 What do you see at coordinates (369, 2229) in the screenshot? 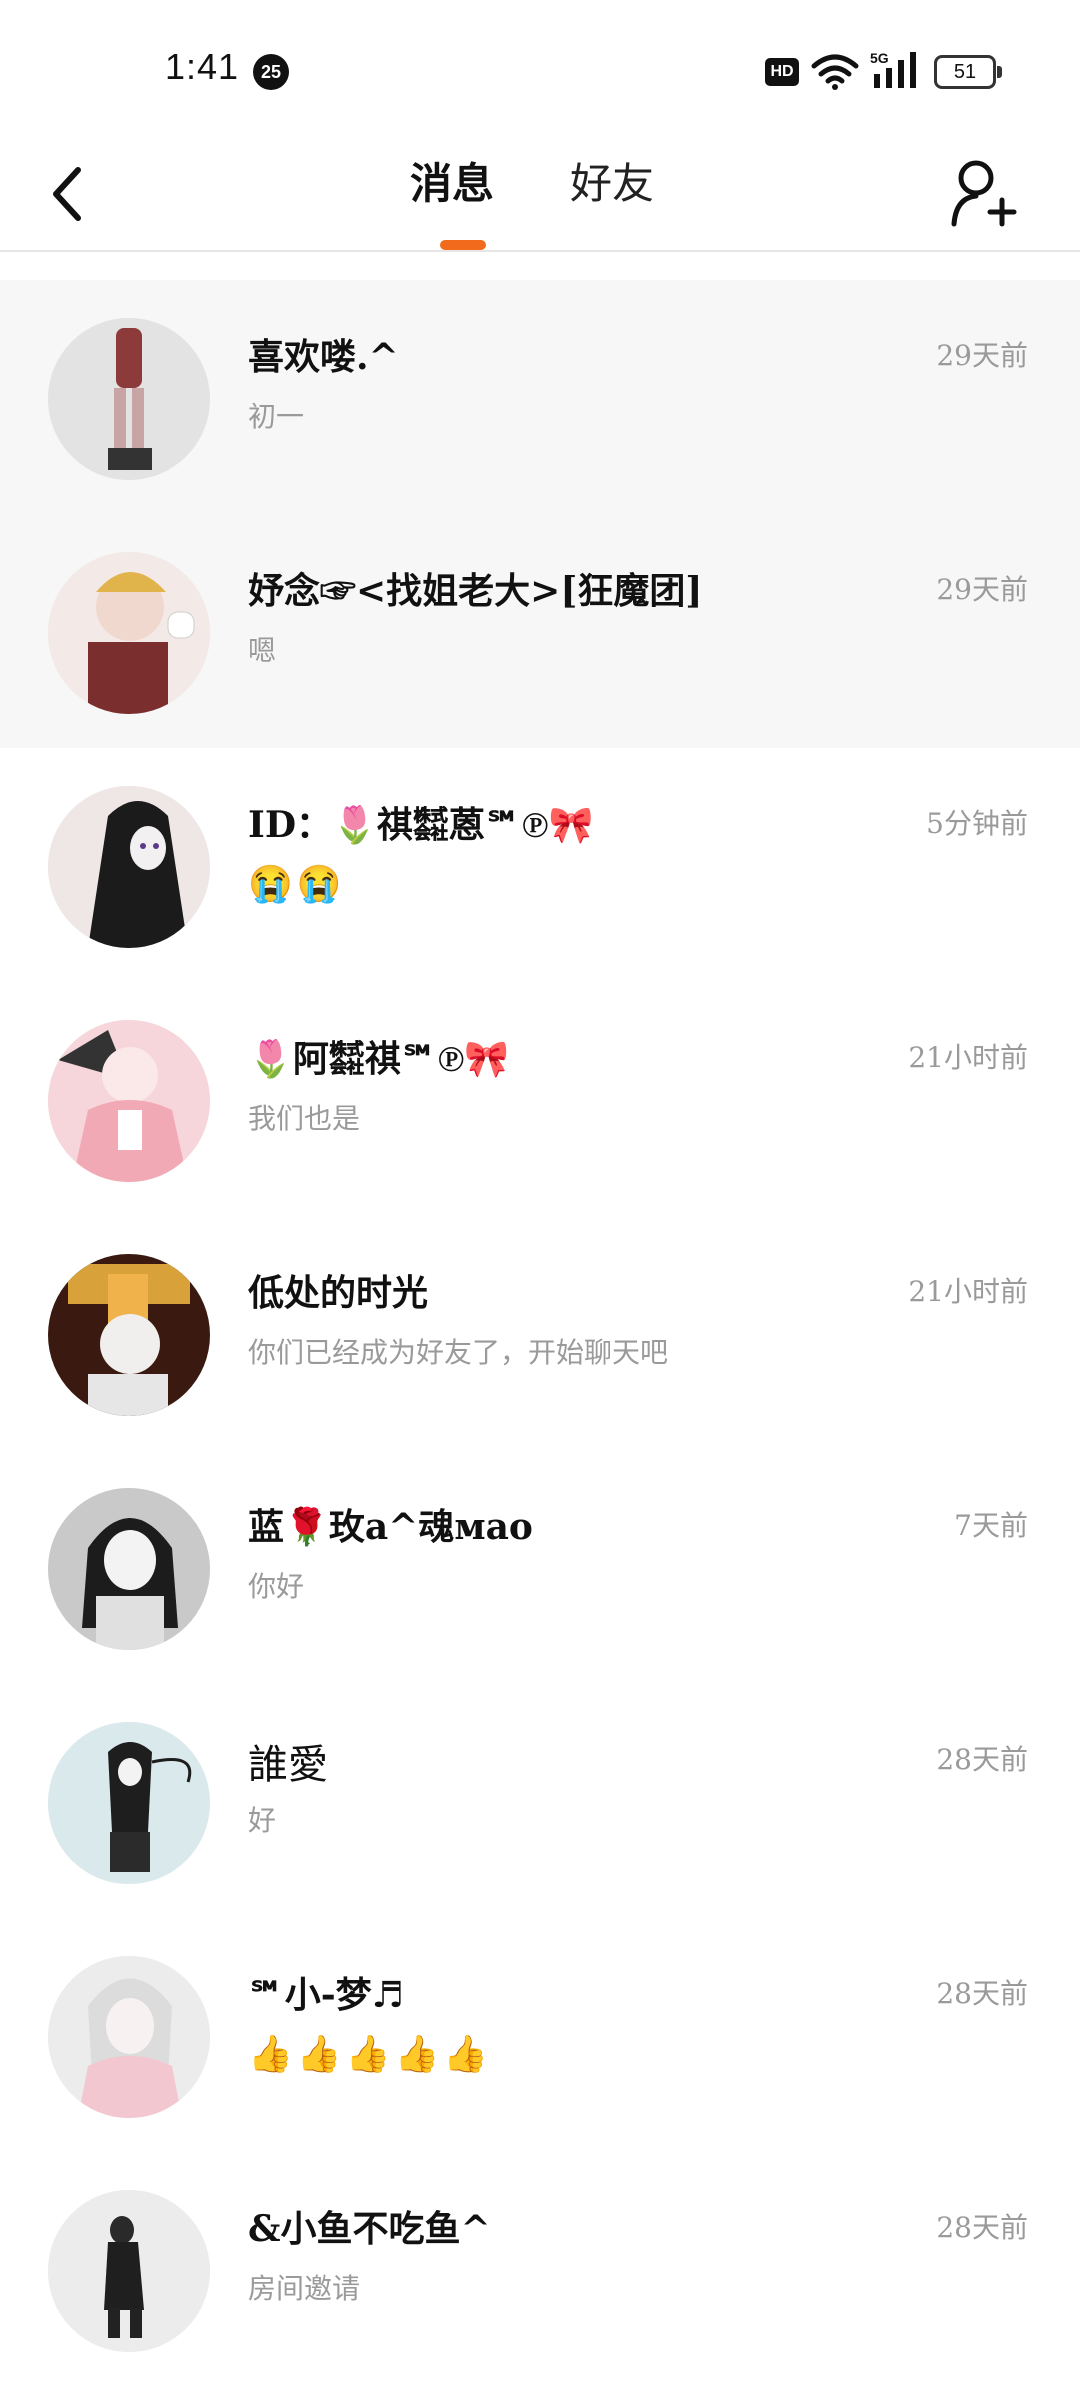
I see `conversation-name: &小鱼不吃鱼^` at bounding box center [369, 2229].